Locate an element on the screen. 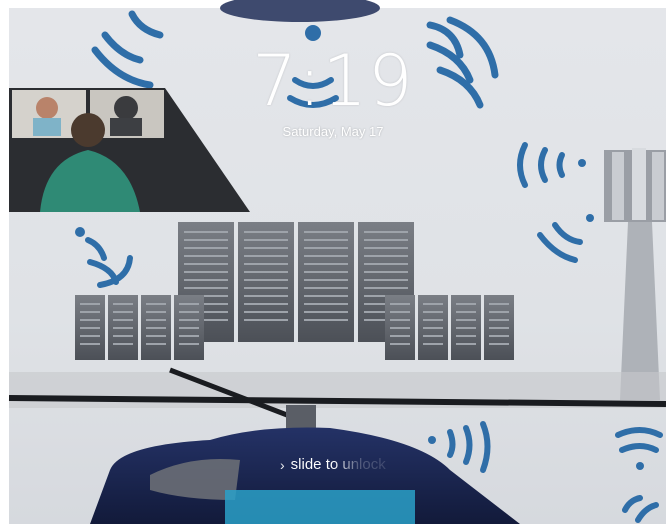 The width and height of the screenshot is (666, 524). slide-to-unlock-control: › slide to unlock is located at coordinates (333, 464).